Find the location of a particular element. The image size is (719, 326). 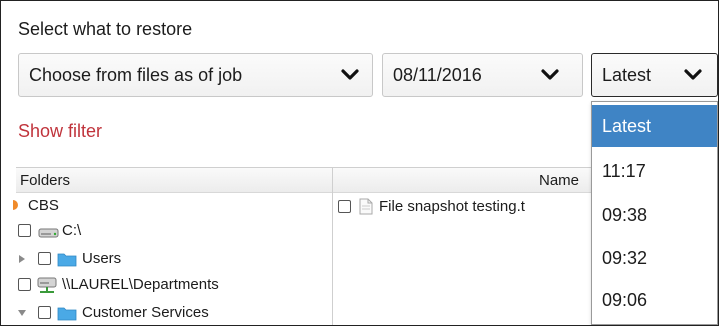

collapse-arrow-icon is located at coordinates (22, 313).